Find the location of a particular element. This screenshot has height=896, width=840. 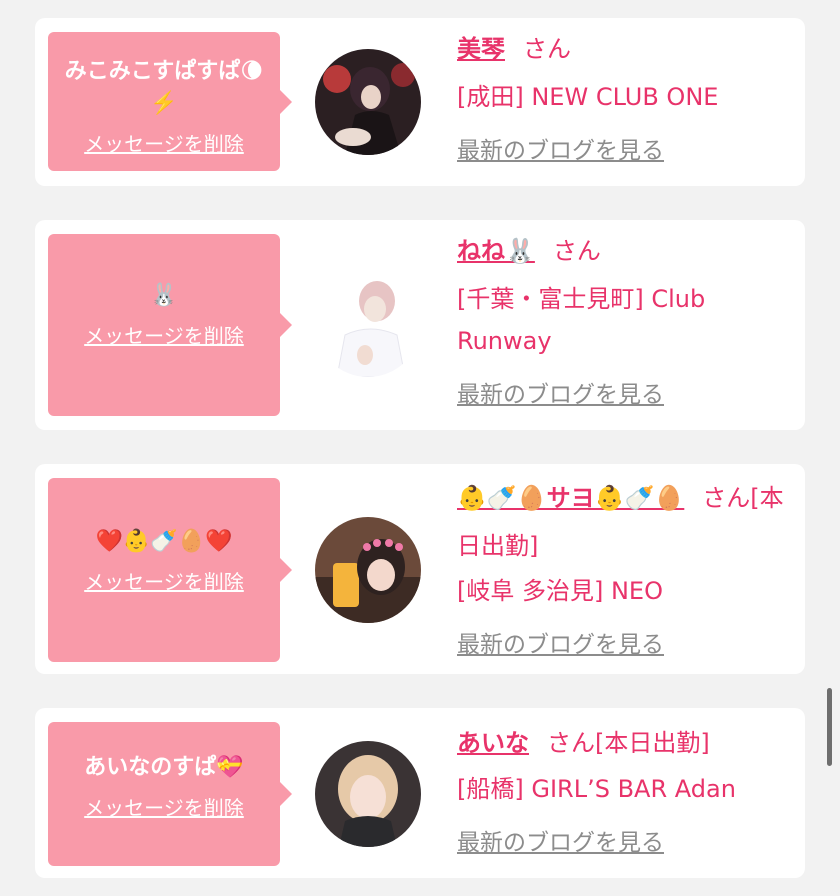

shop-name: [成田] NEW CLUB ONE is located at coordinates (588, 97).